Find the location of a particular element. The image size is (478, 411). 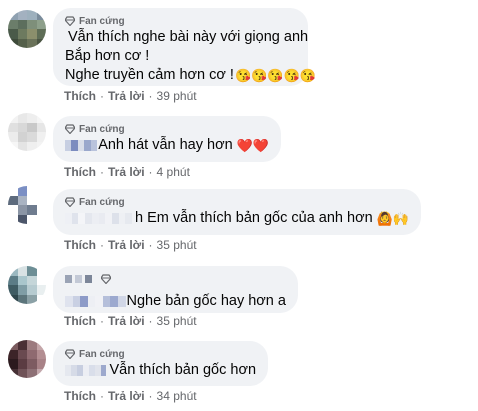

comment-actions: Thích · Trả lời · 4 phút is located at coordinates (127, 172).